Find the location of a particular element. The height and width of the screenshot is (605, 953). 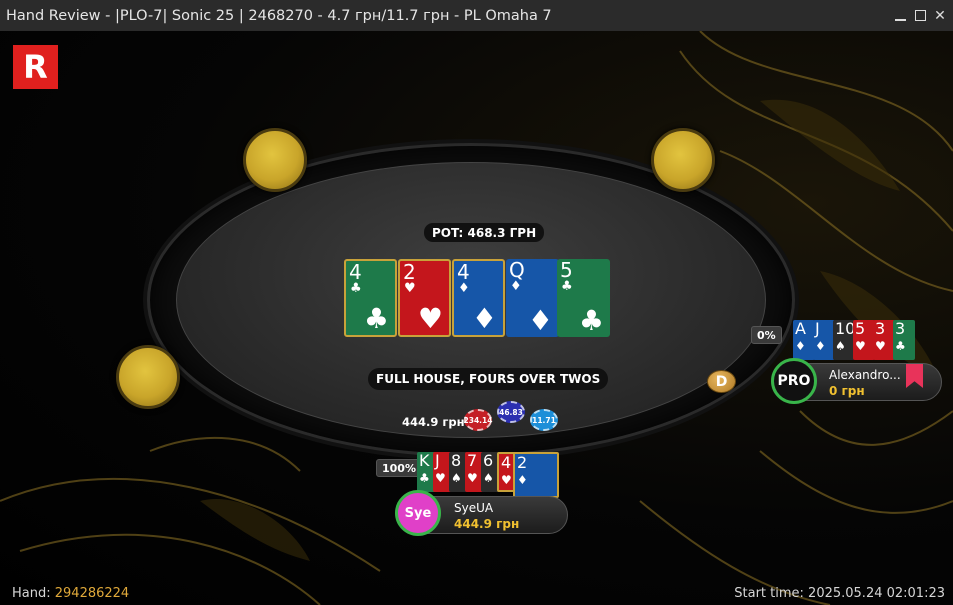

hand-id: Hand: 294286224 is located at coordinates (70, 593).